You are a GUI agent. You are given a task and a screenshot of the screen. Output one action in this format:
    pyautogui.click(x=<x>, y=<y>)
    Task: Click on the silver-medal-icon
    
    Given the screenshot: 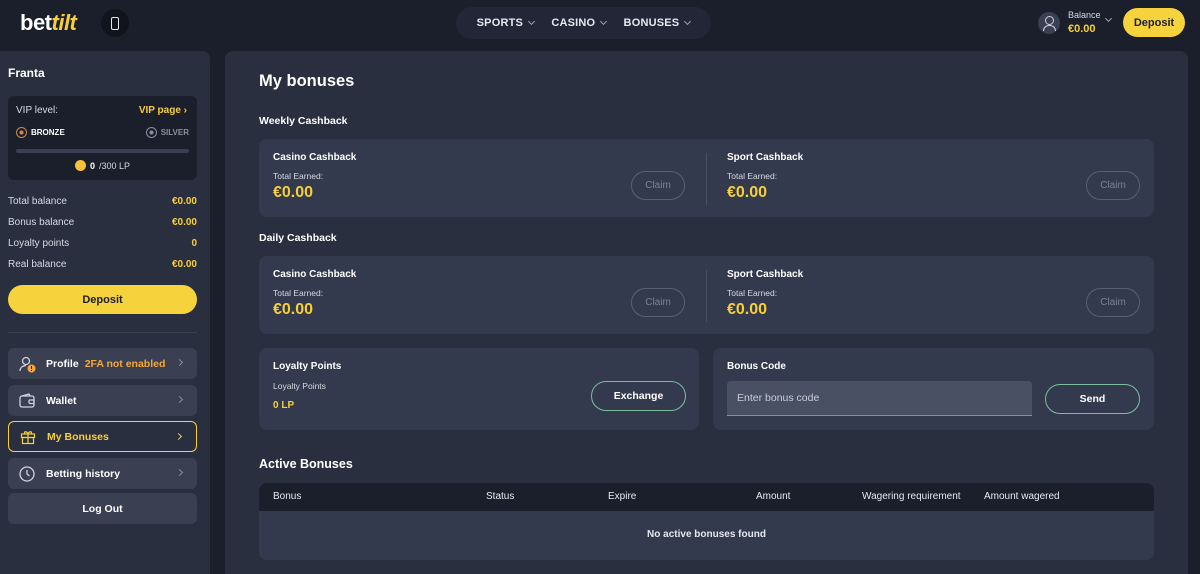 What is the action you would take?
    pyautogui.click(x=151, y=132)
    